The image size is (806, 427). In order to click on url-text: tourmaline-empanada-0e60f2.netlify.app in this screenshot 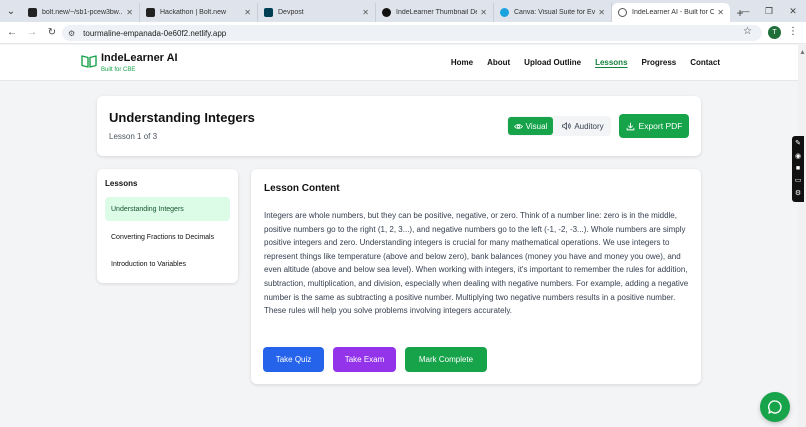, I will do `click(155, 33)`.